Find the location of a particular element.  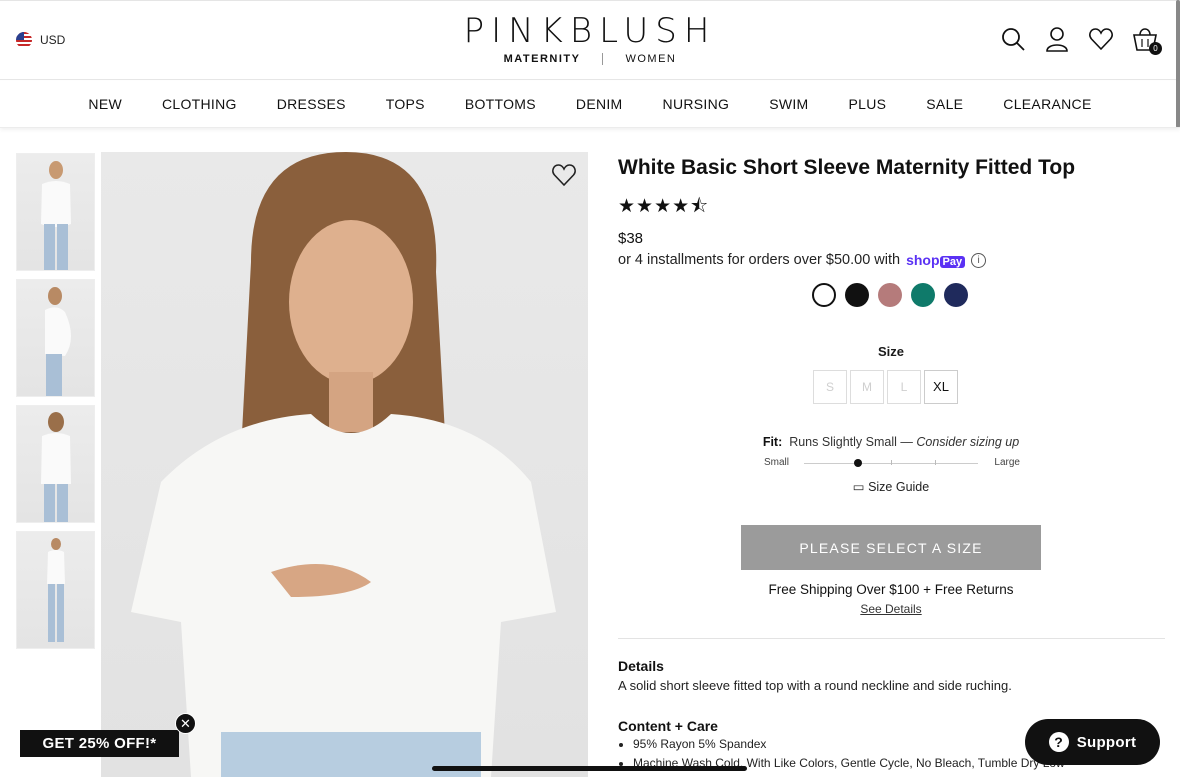

cart-count-badge: 0 is located at coordinates (1155, 48).